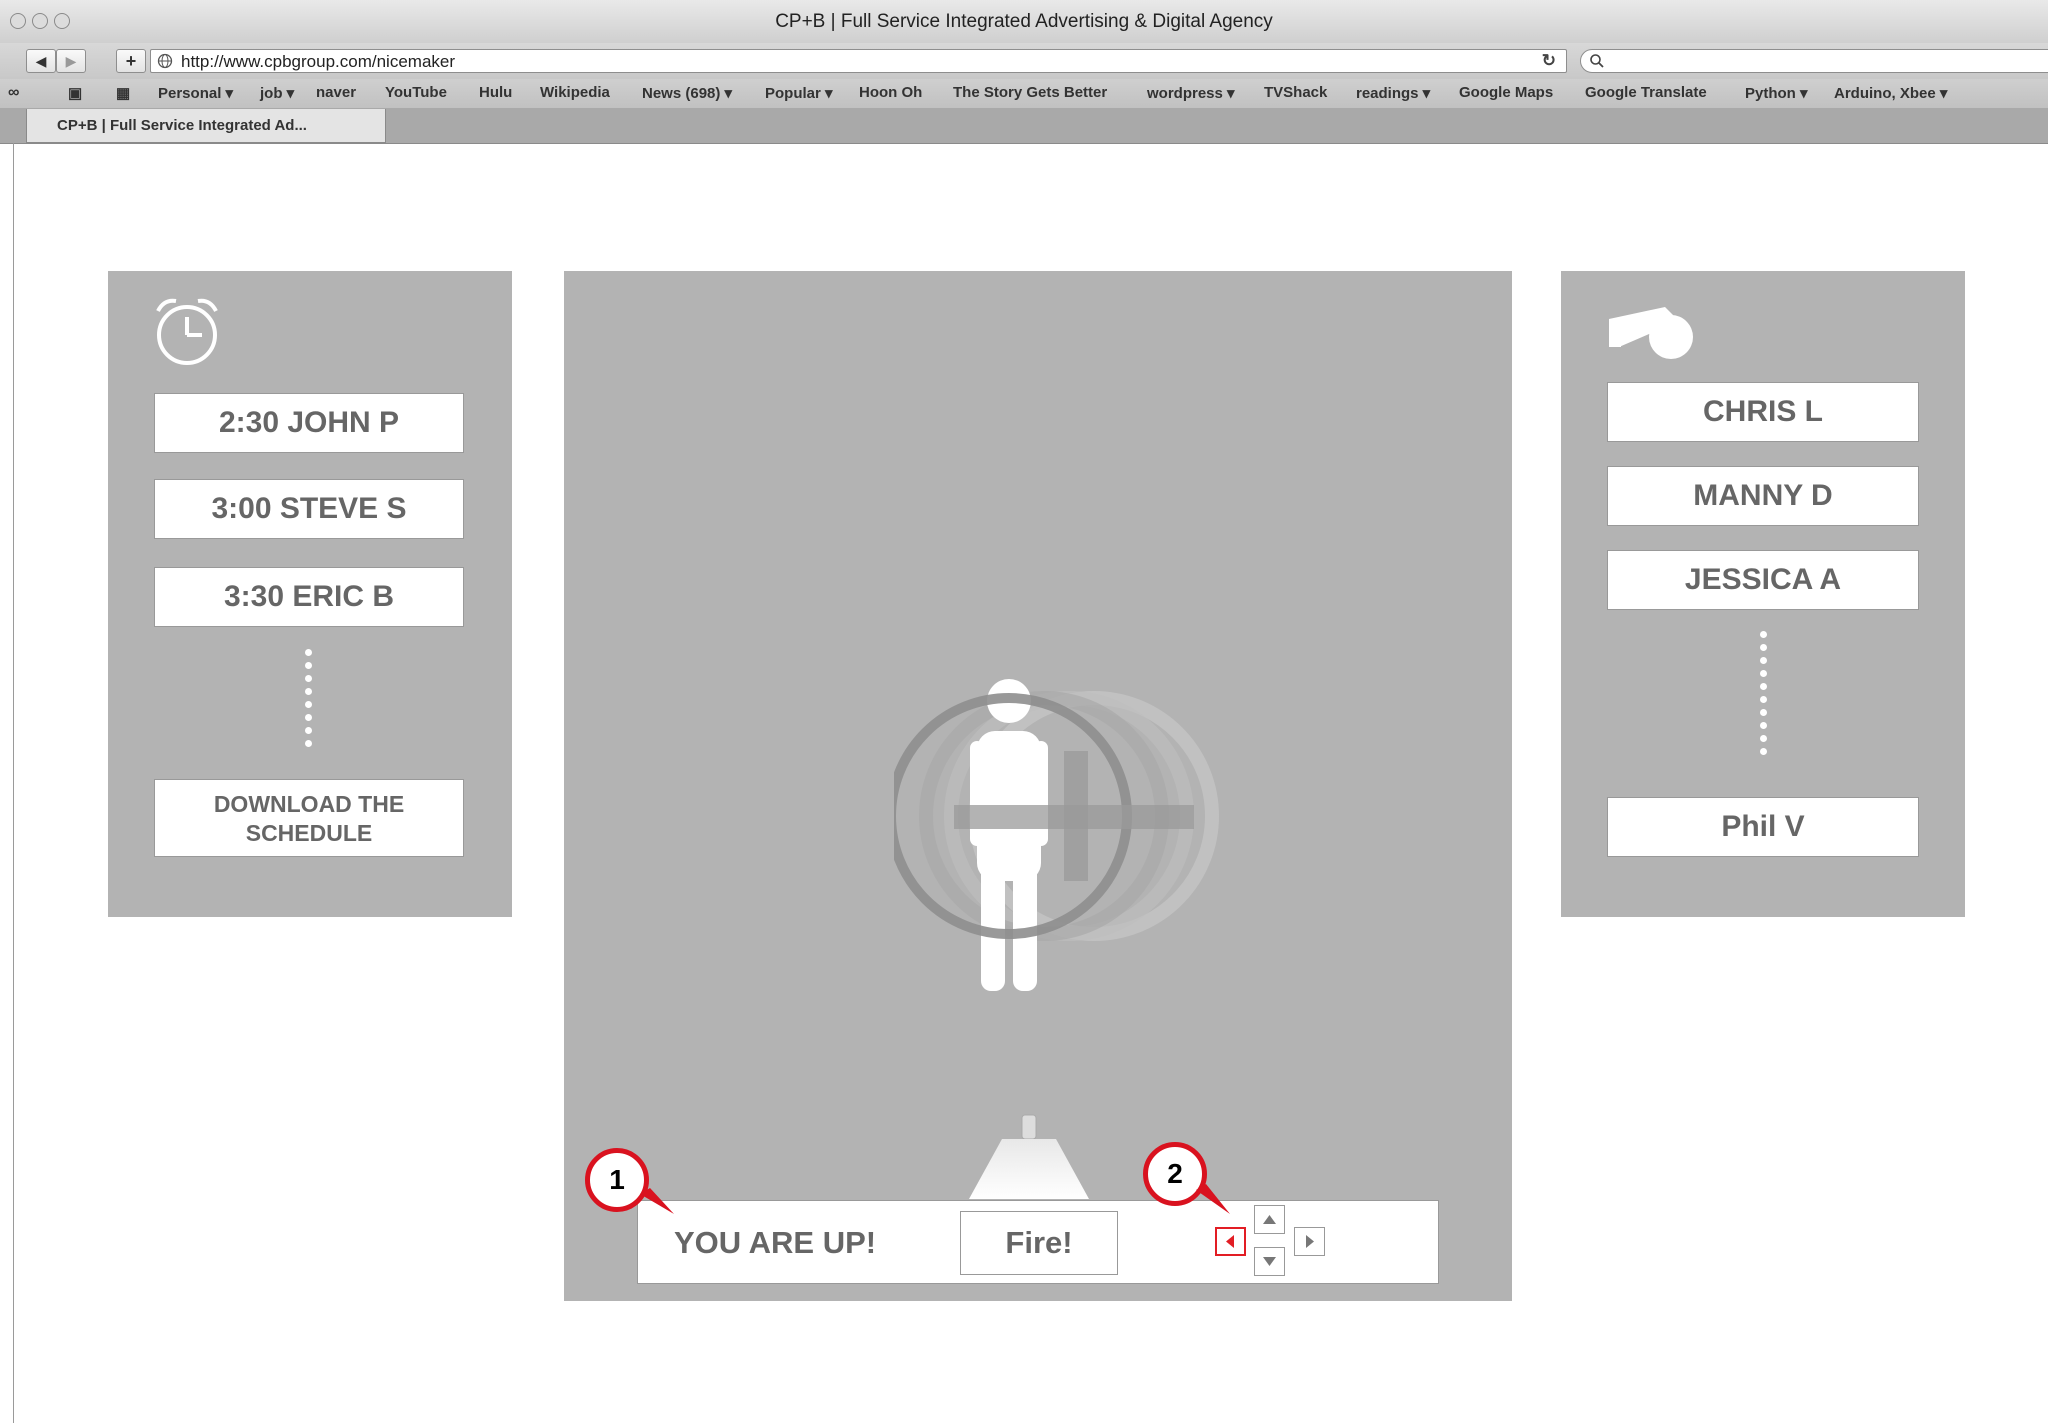 This screenshot has width=2048, height=1423. Describe the element at coordinates (13, 93) in the screenshot. I see `reading-glasses-icon: ∞` at that location.